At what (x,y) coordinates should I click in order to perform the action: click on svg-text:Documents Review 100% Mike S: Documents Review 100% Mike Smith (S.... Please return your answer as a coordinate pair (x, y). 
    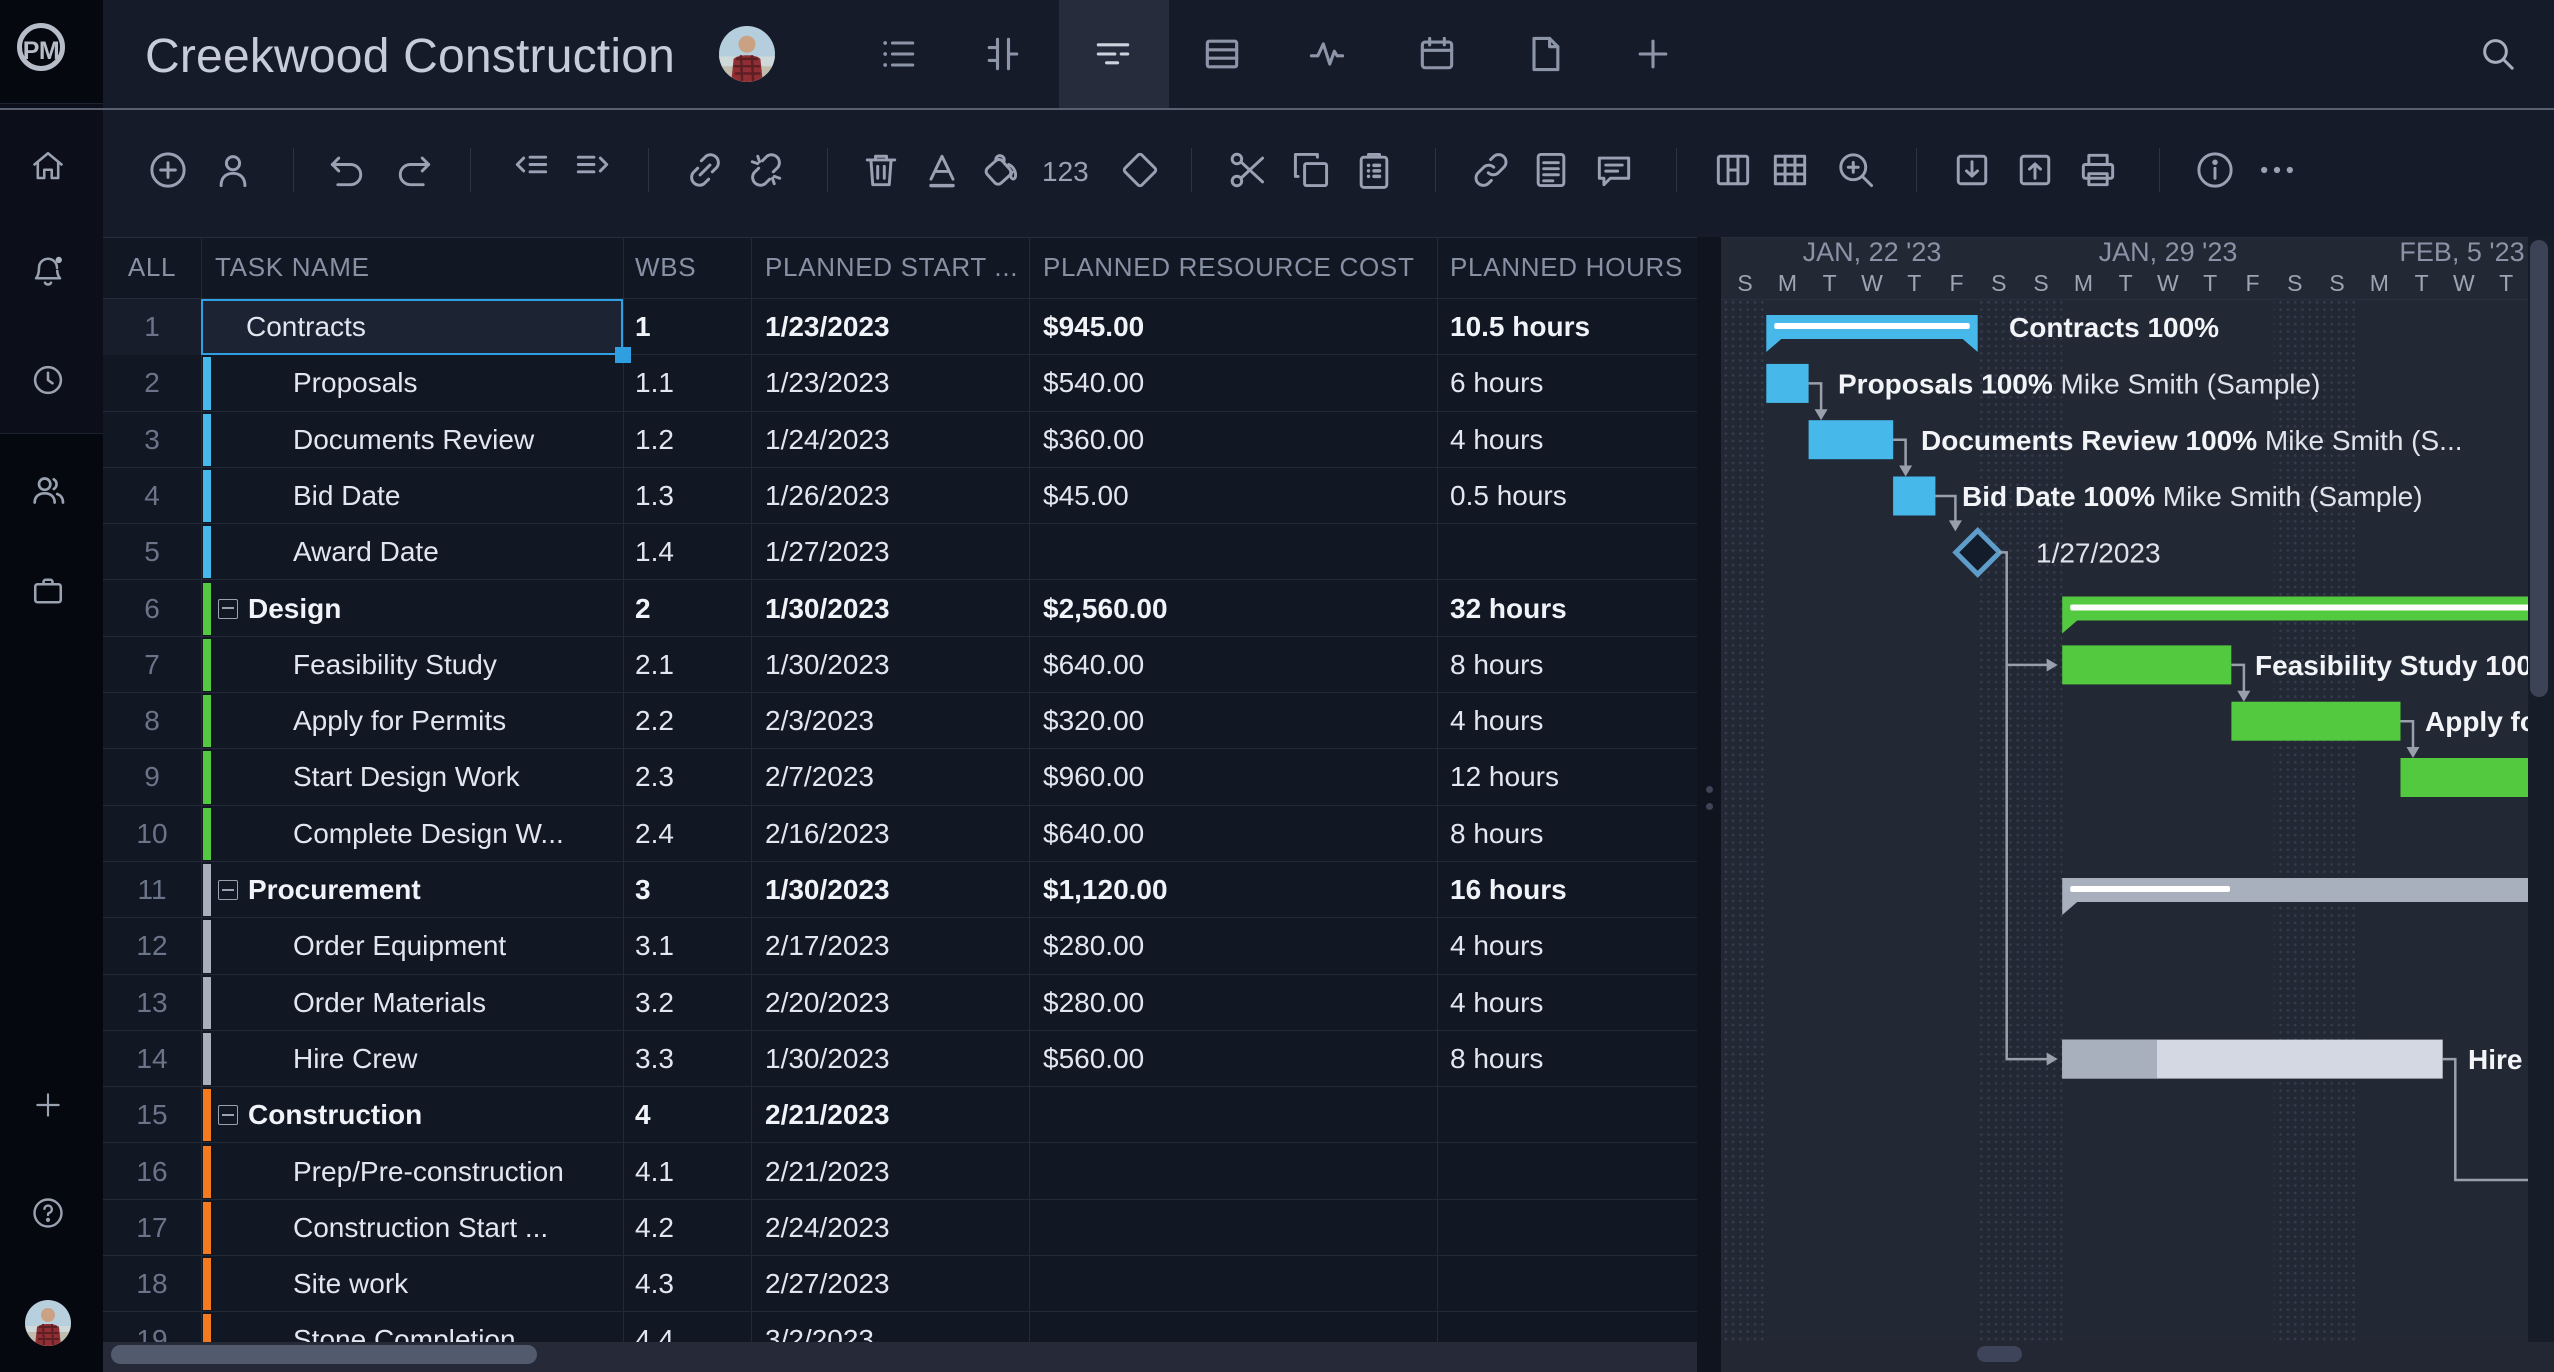
    Looking at the image, I should click on (2192, 439).